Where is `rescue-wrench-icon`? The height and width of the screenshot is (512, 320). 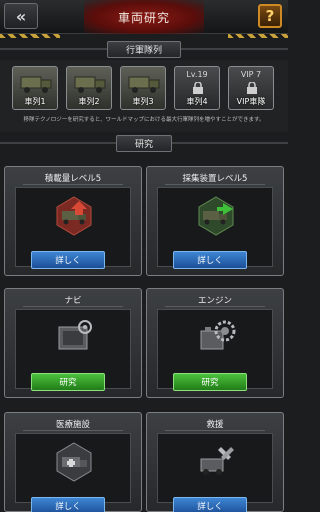
rescue-wrench-icon is located at coordinates (217, 461).